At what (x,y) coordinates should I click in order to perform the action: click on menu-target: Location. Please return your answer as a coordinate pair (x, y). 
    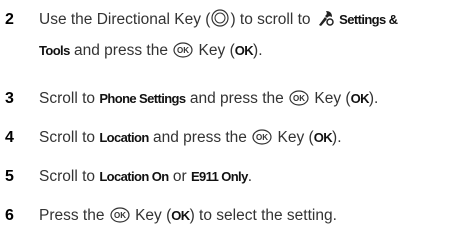
    Looking at the image, I should click on (124, 137).